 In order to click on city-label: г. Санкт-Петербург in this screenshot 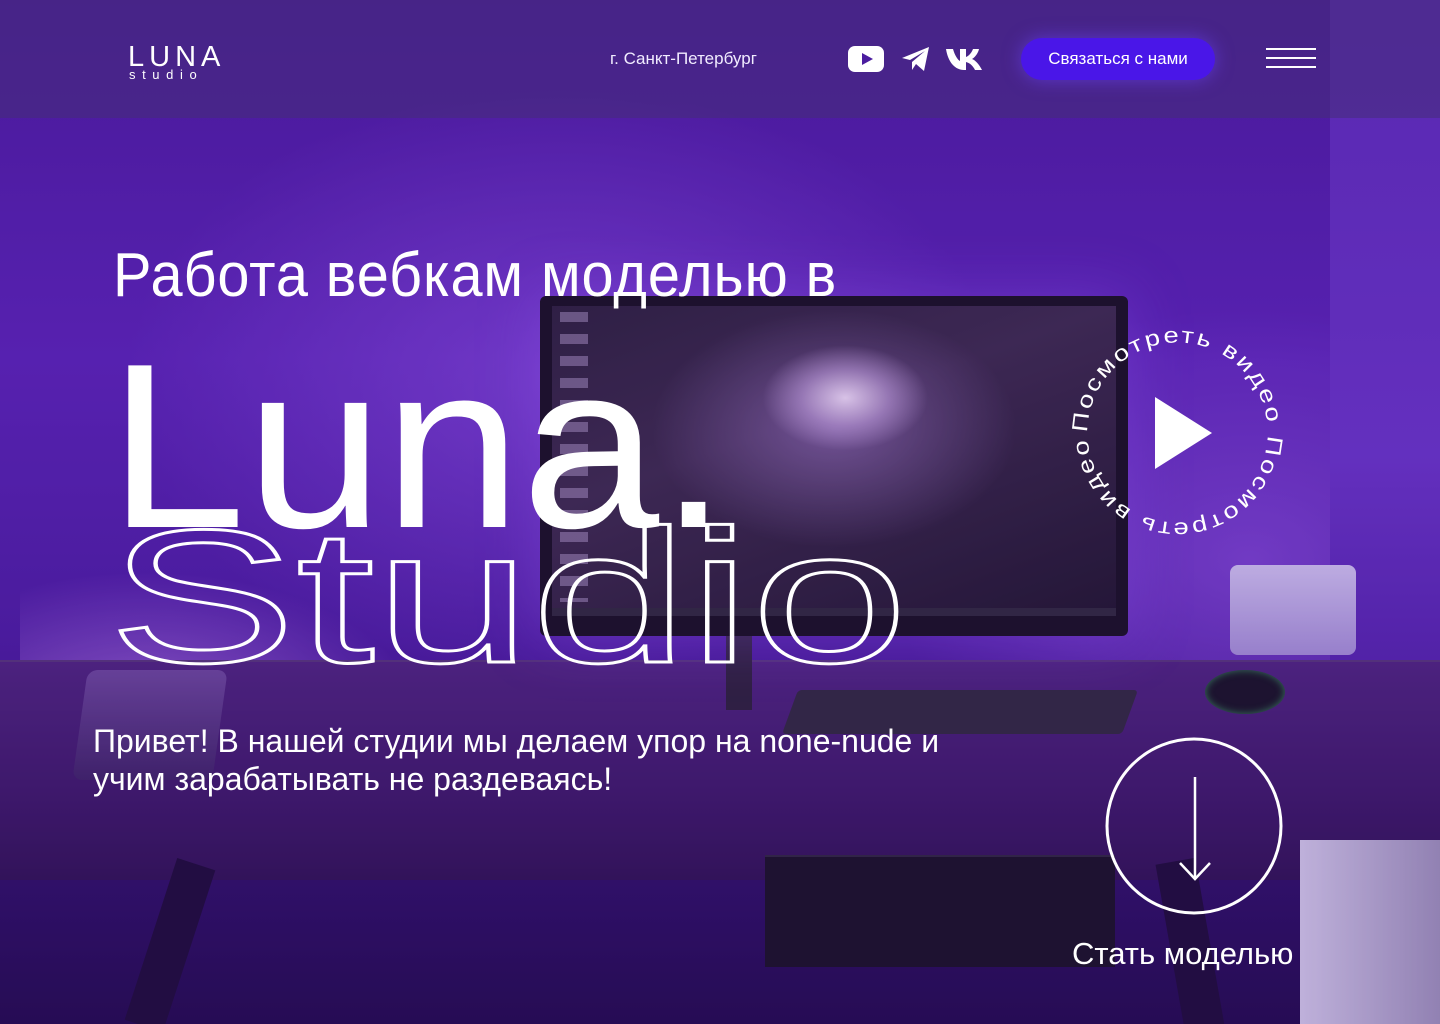, I will do `click(683, 58)`.